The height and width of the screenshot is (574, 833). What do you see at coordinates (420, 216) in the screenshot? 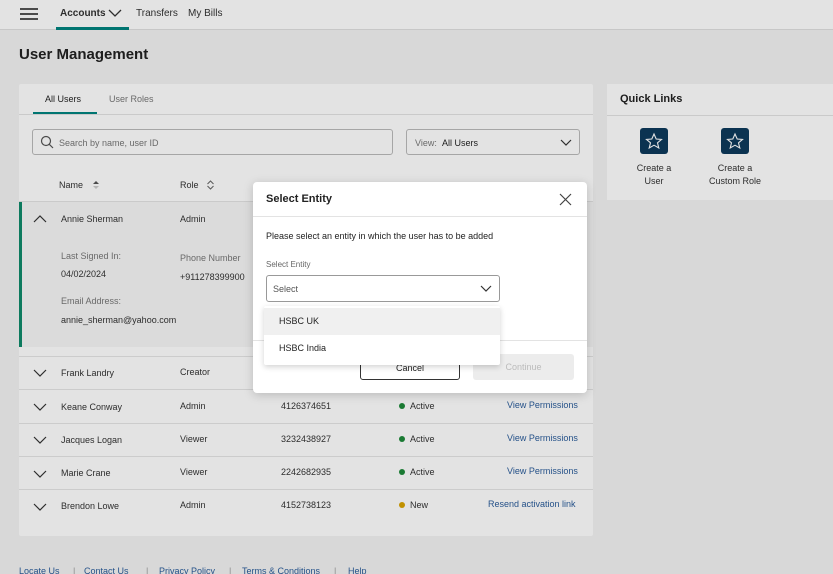
I see `divider` at bounding box center [420, 216].